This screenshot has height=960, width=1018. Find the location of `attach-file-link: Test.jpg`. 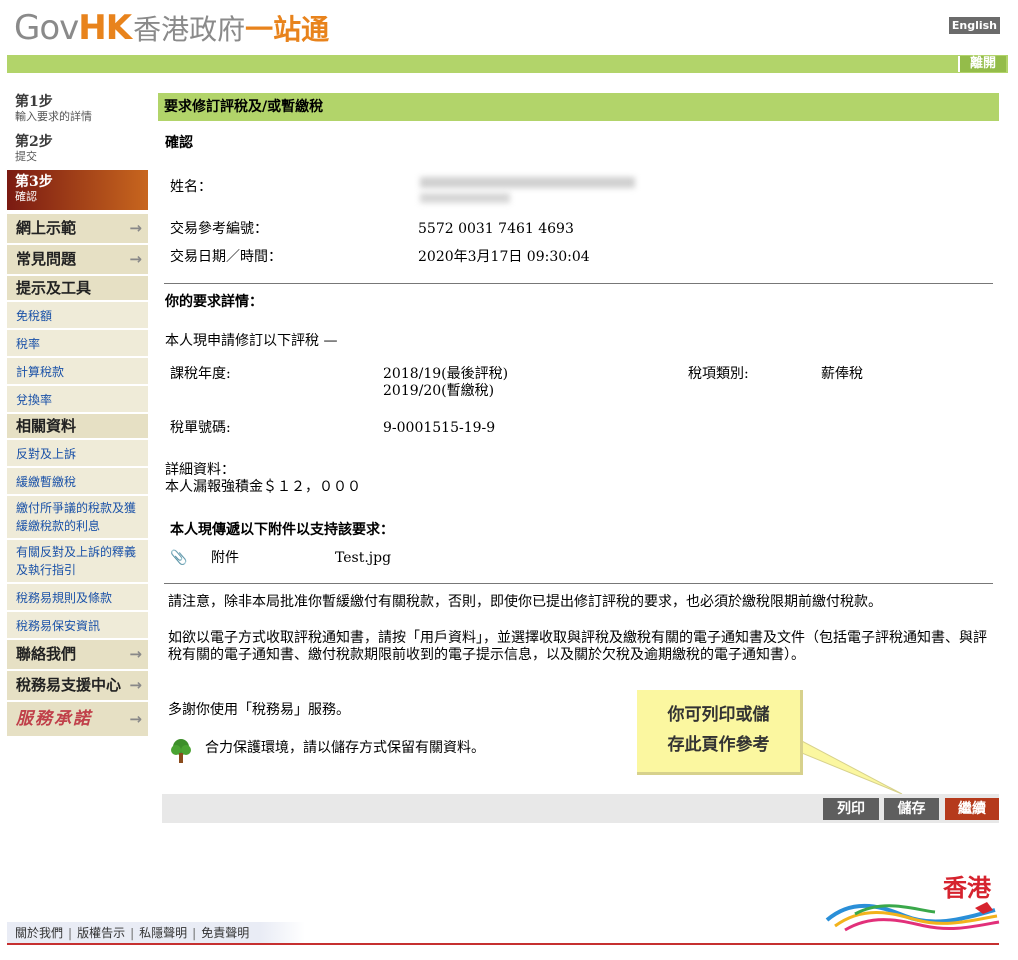

attach-file-link: Test.jpg is located at coordinates (363, 558).